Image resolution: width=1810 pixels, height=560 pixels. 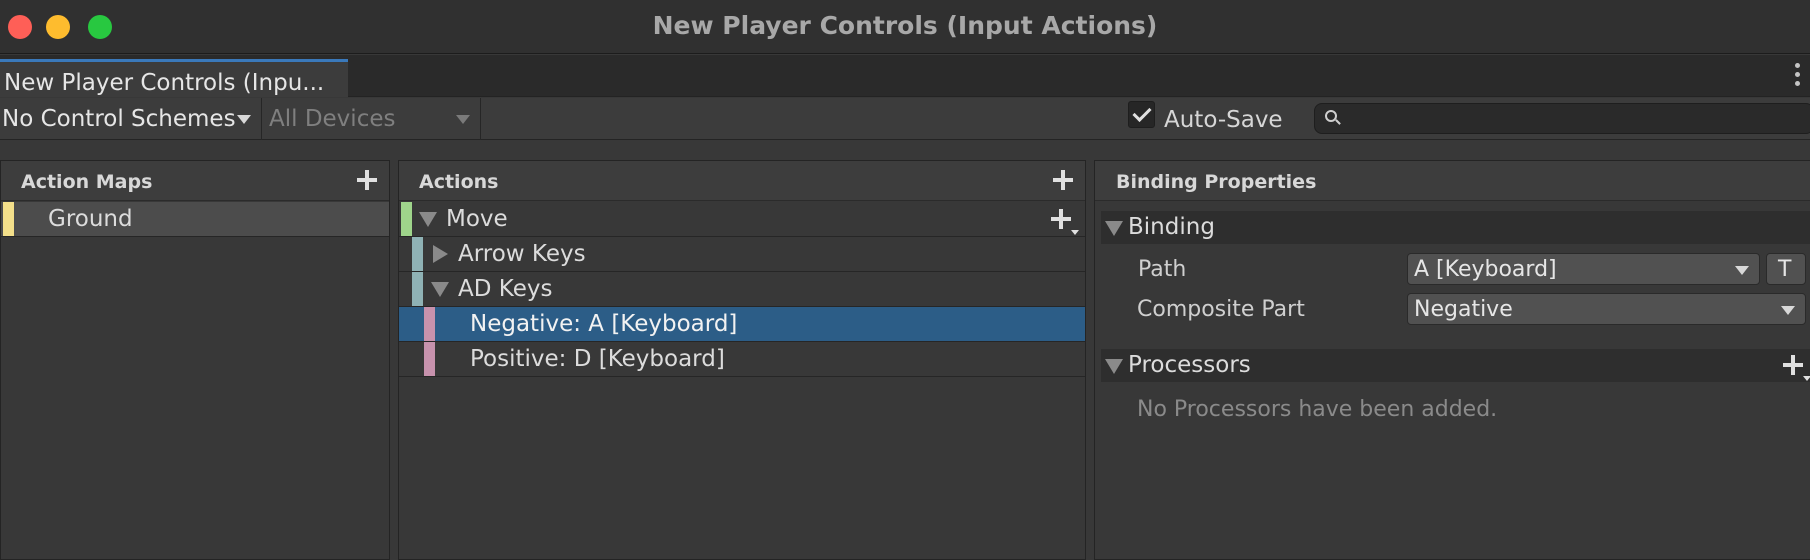 I want to click on binding-label: Arrow Keys, so click(x=522, y=254).